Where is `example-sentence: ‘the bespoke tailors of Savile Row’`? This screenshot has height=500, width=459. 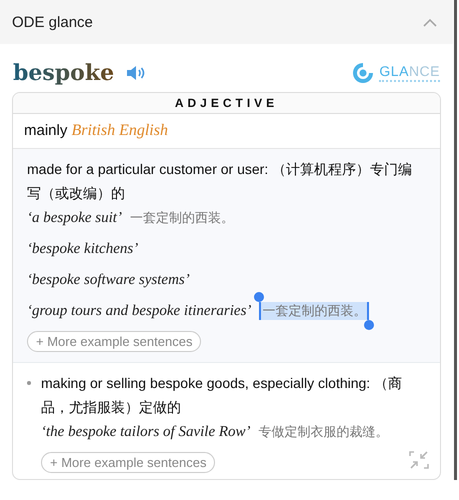
example-sentence: ‘the bespoke tailors of Savile Row’ is located at coordinates (146, 432).